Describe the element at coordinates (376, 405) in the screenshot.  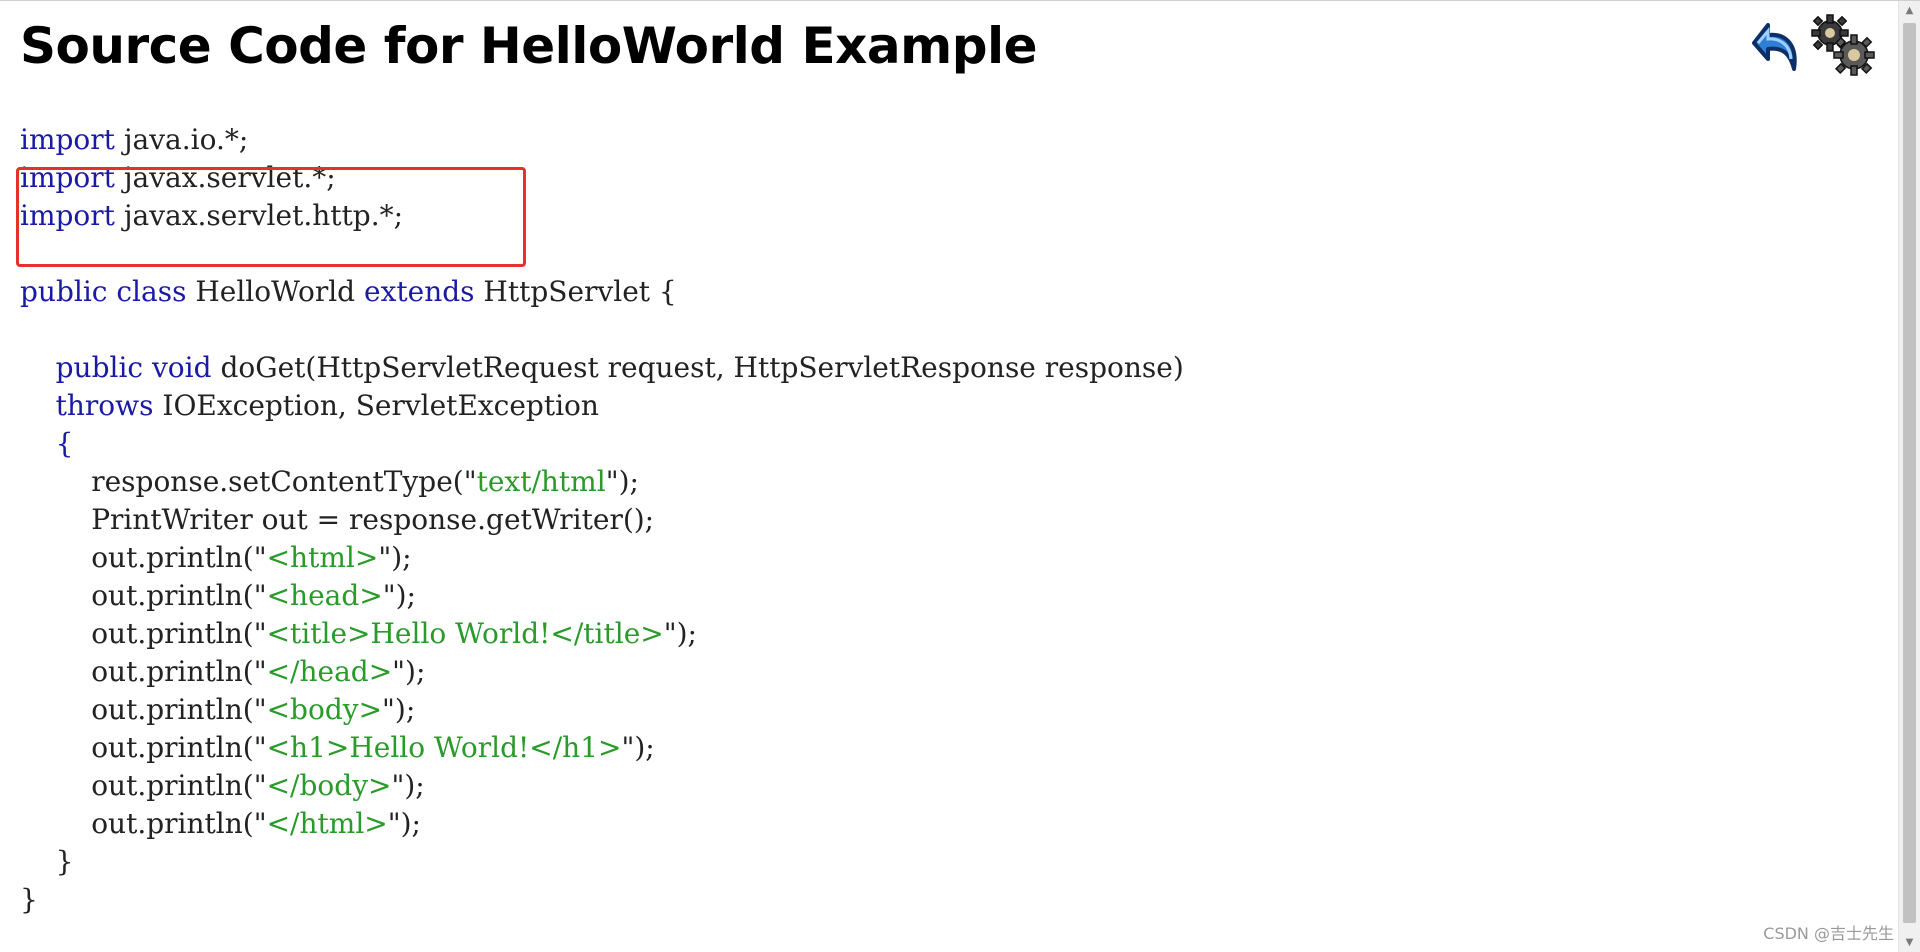
I see `code-text: IOException, ServletException` at that location.